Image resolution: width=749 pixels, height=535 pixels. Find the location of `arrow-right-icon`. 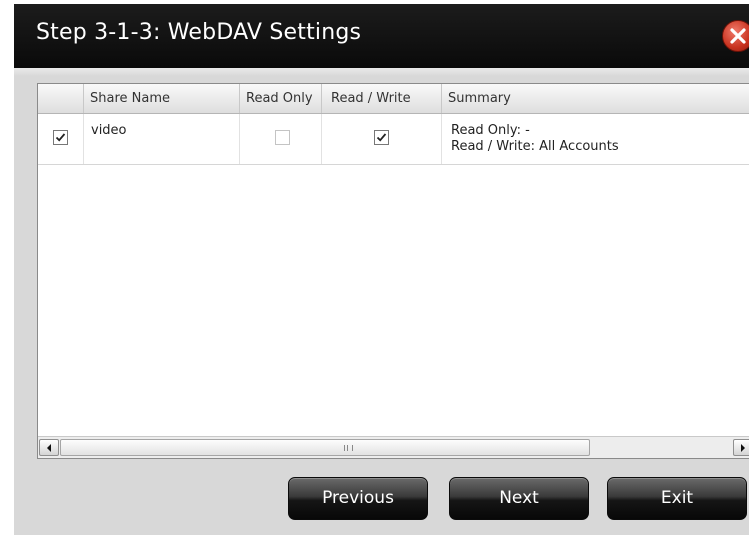

arrow-right-icon is located at coordinates (743, 448).